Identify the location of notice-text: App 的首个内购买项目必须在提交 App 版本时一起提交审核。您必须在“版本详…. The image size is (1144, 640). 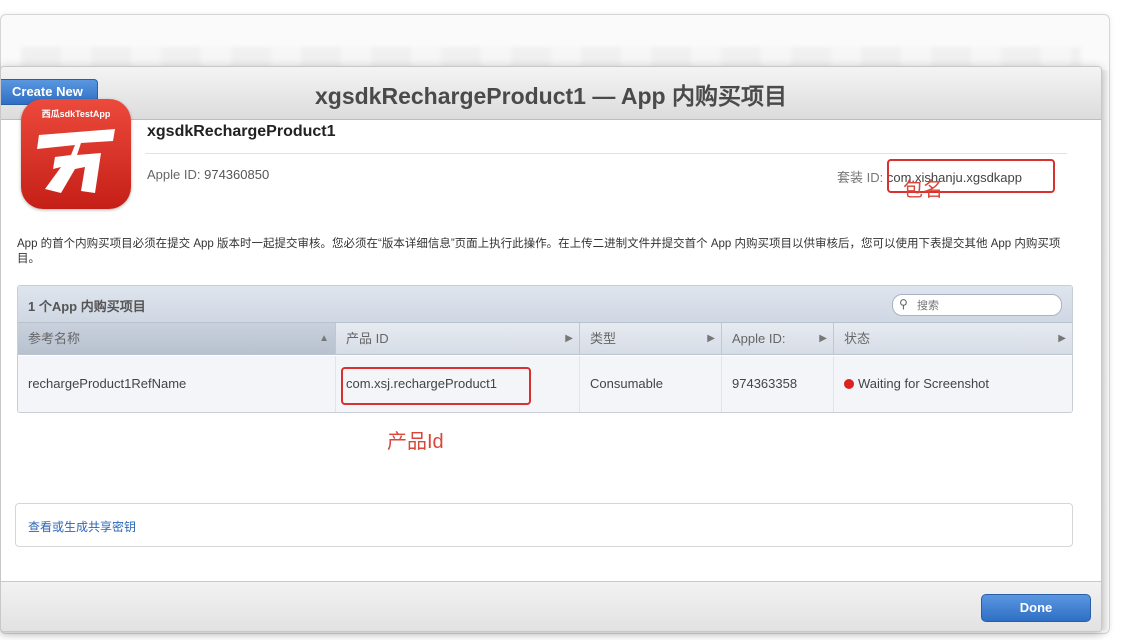
(539, 251).